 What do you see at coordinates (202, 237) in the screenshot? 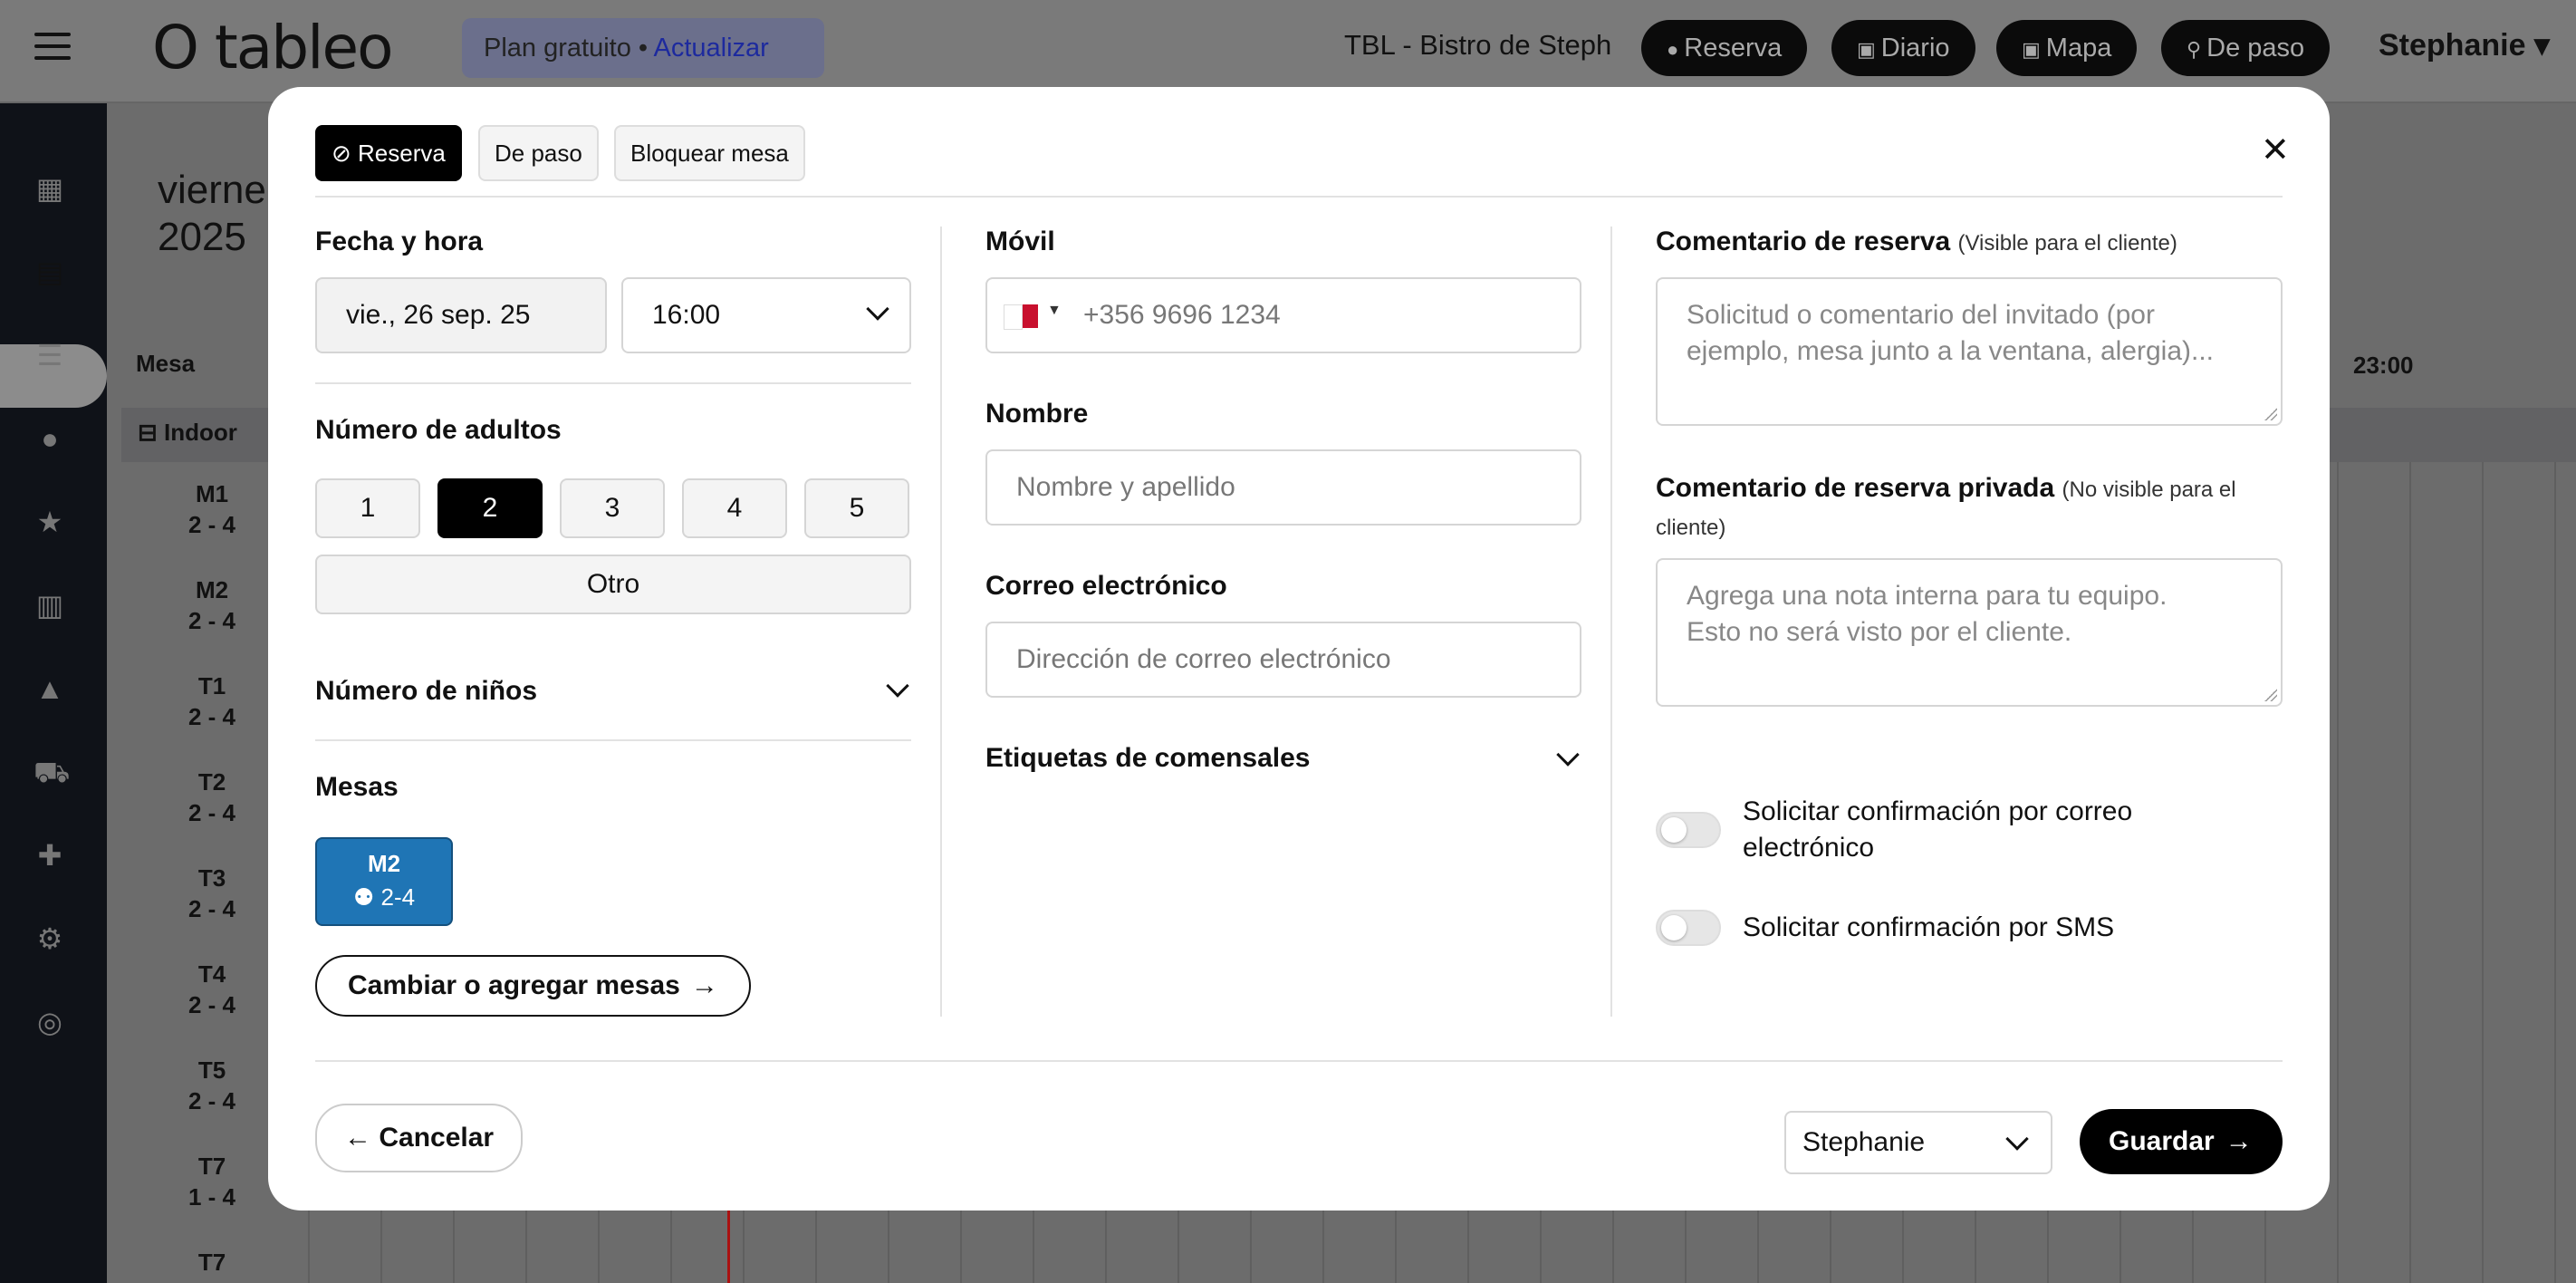
I see `date-line-2: 2025` at bounding box center [202, 237].